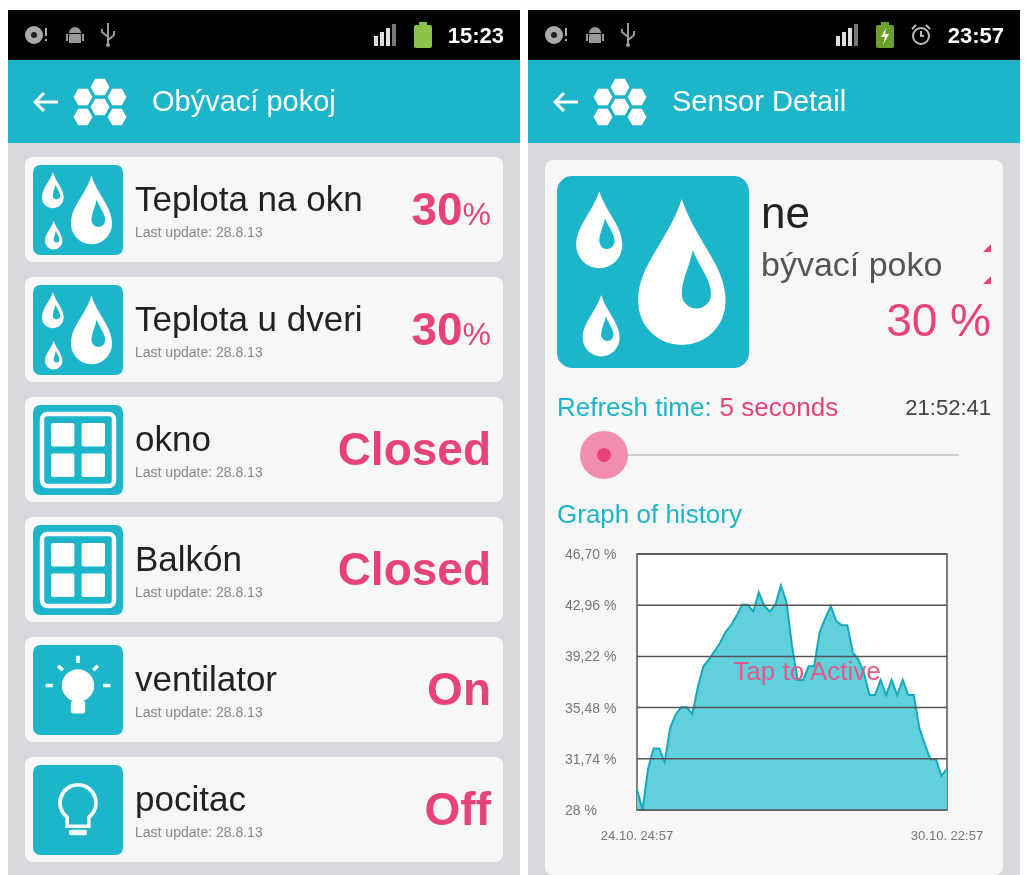 Image resolution: width=1027 pixels, height=875 pixels. What do you see at coordinates (459, 689) in the screenshot?
I see `device-value: On` at bounding box center [459, 689].